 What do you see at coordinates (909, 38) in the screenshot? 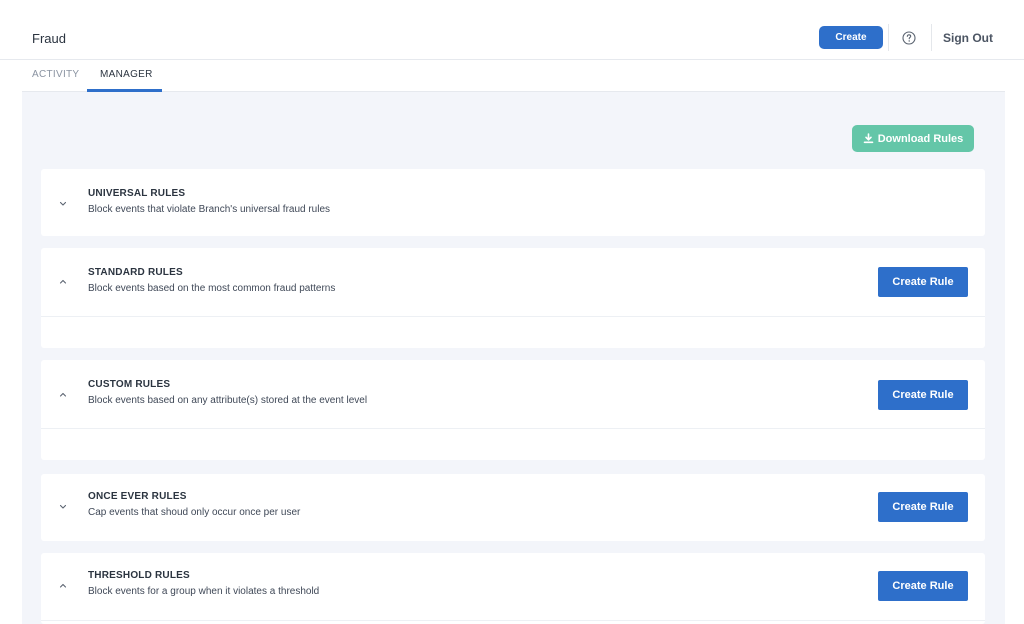
I see `question-circle-icon` at bounding box center [909, 38].